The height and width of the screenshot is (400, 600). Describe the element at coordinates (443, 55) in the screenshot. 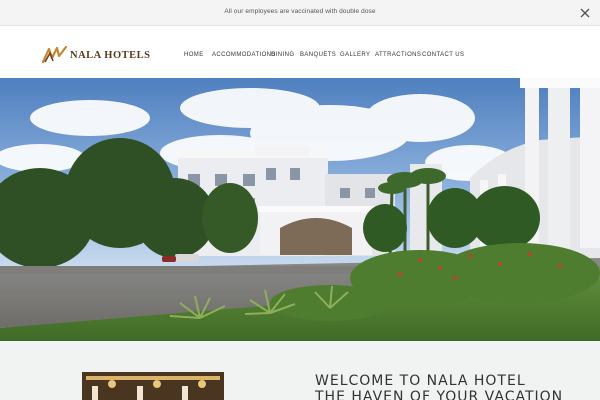

I see `nav-item-contact-us: CONTACT US` at that location.